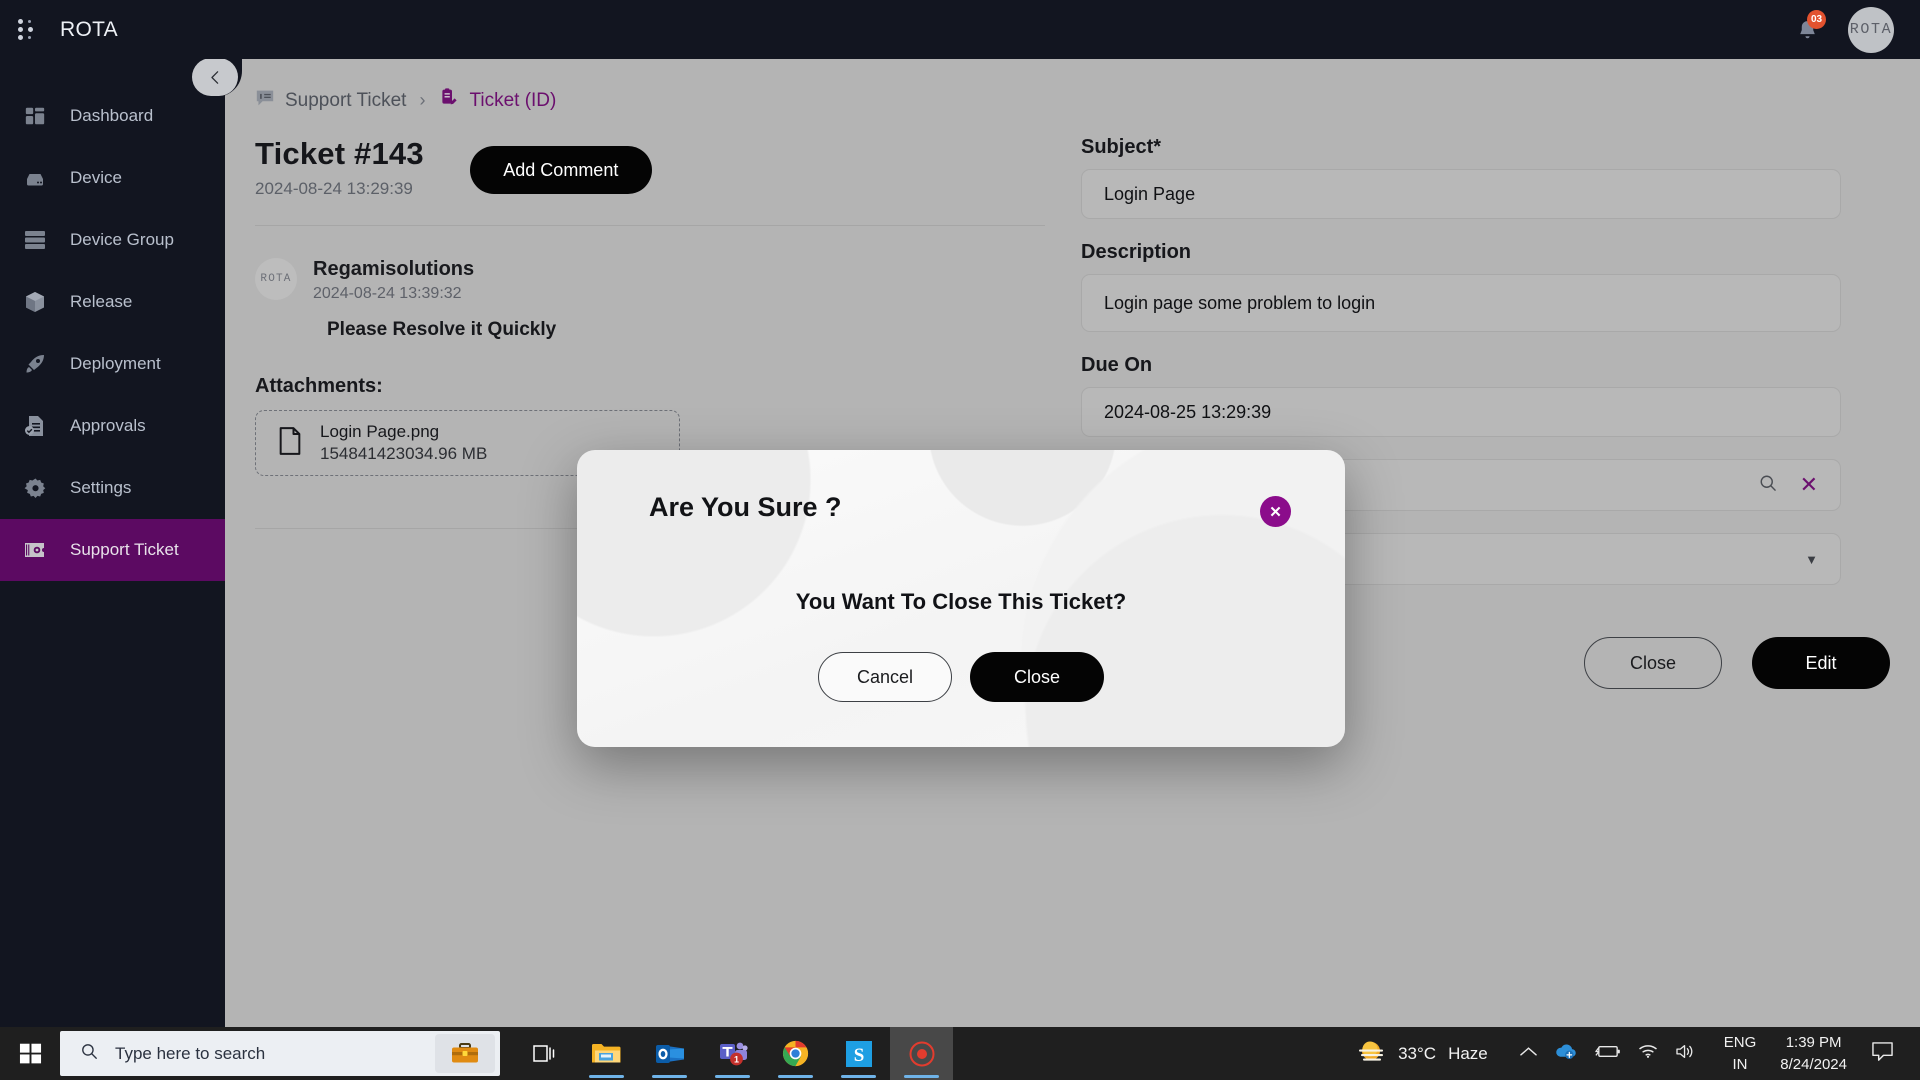 The height and width of the screenshot is (1080, 1920). What do you see at coordinates (280, 1053) in the screenshot?
I see `taskbar-search-input: Type here to search` at bounding box center [280, 1053].